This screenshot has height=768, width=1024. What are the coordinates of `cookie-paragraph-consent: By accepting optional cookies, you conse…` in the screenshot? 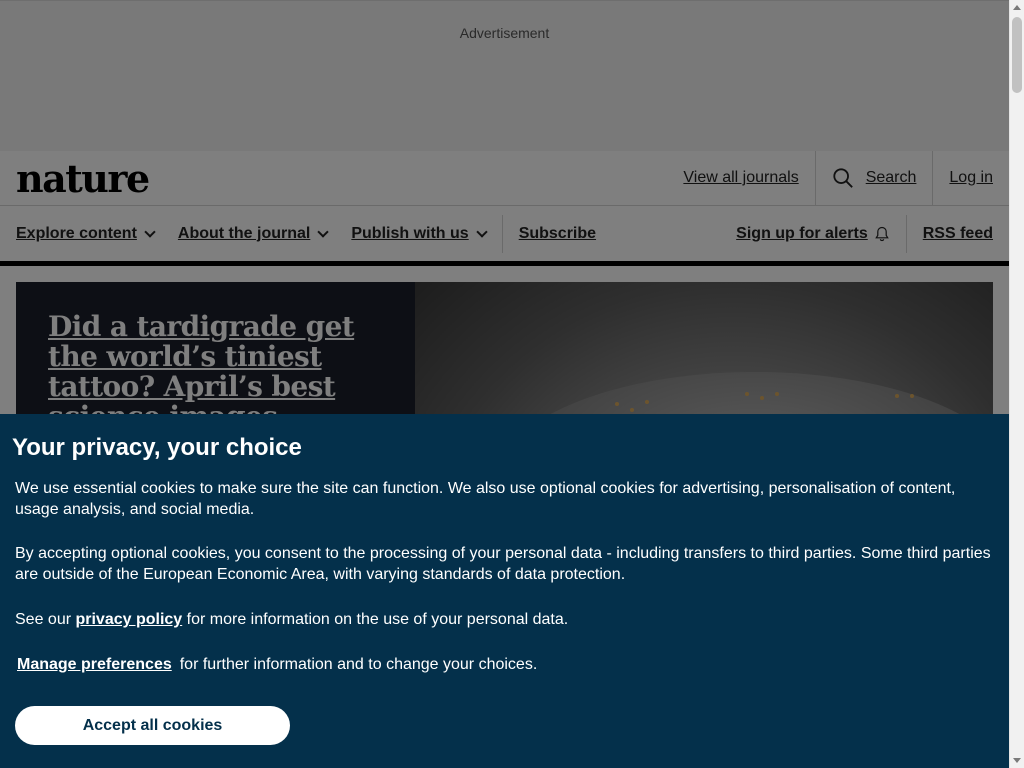 It's located at (503, 564).